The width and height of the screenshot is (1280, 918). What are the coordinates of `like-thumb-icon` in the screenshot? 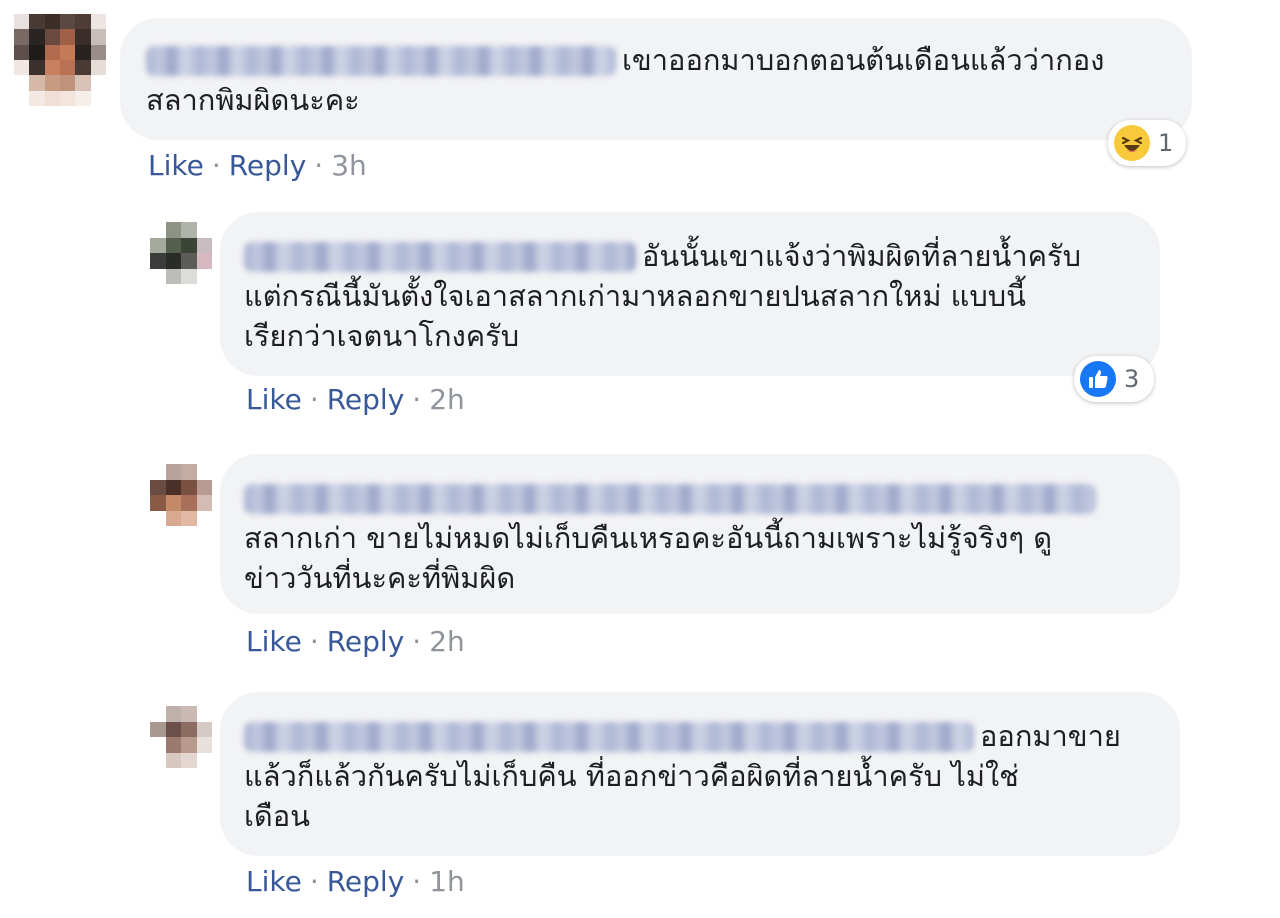 It's located at (1098, 379).